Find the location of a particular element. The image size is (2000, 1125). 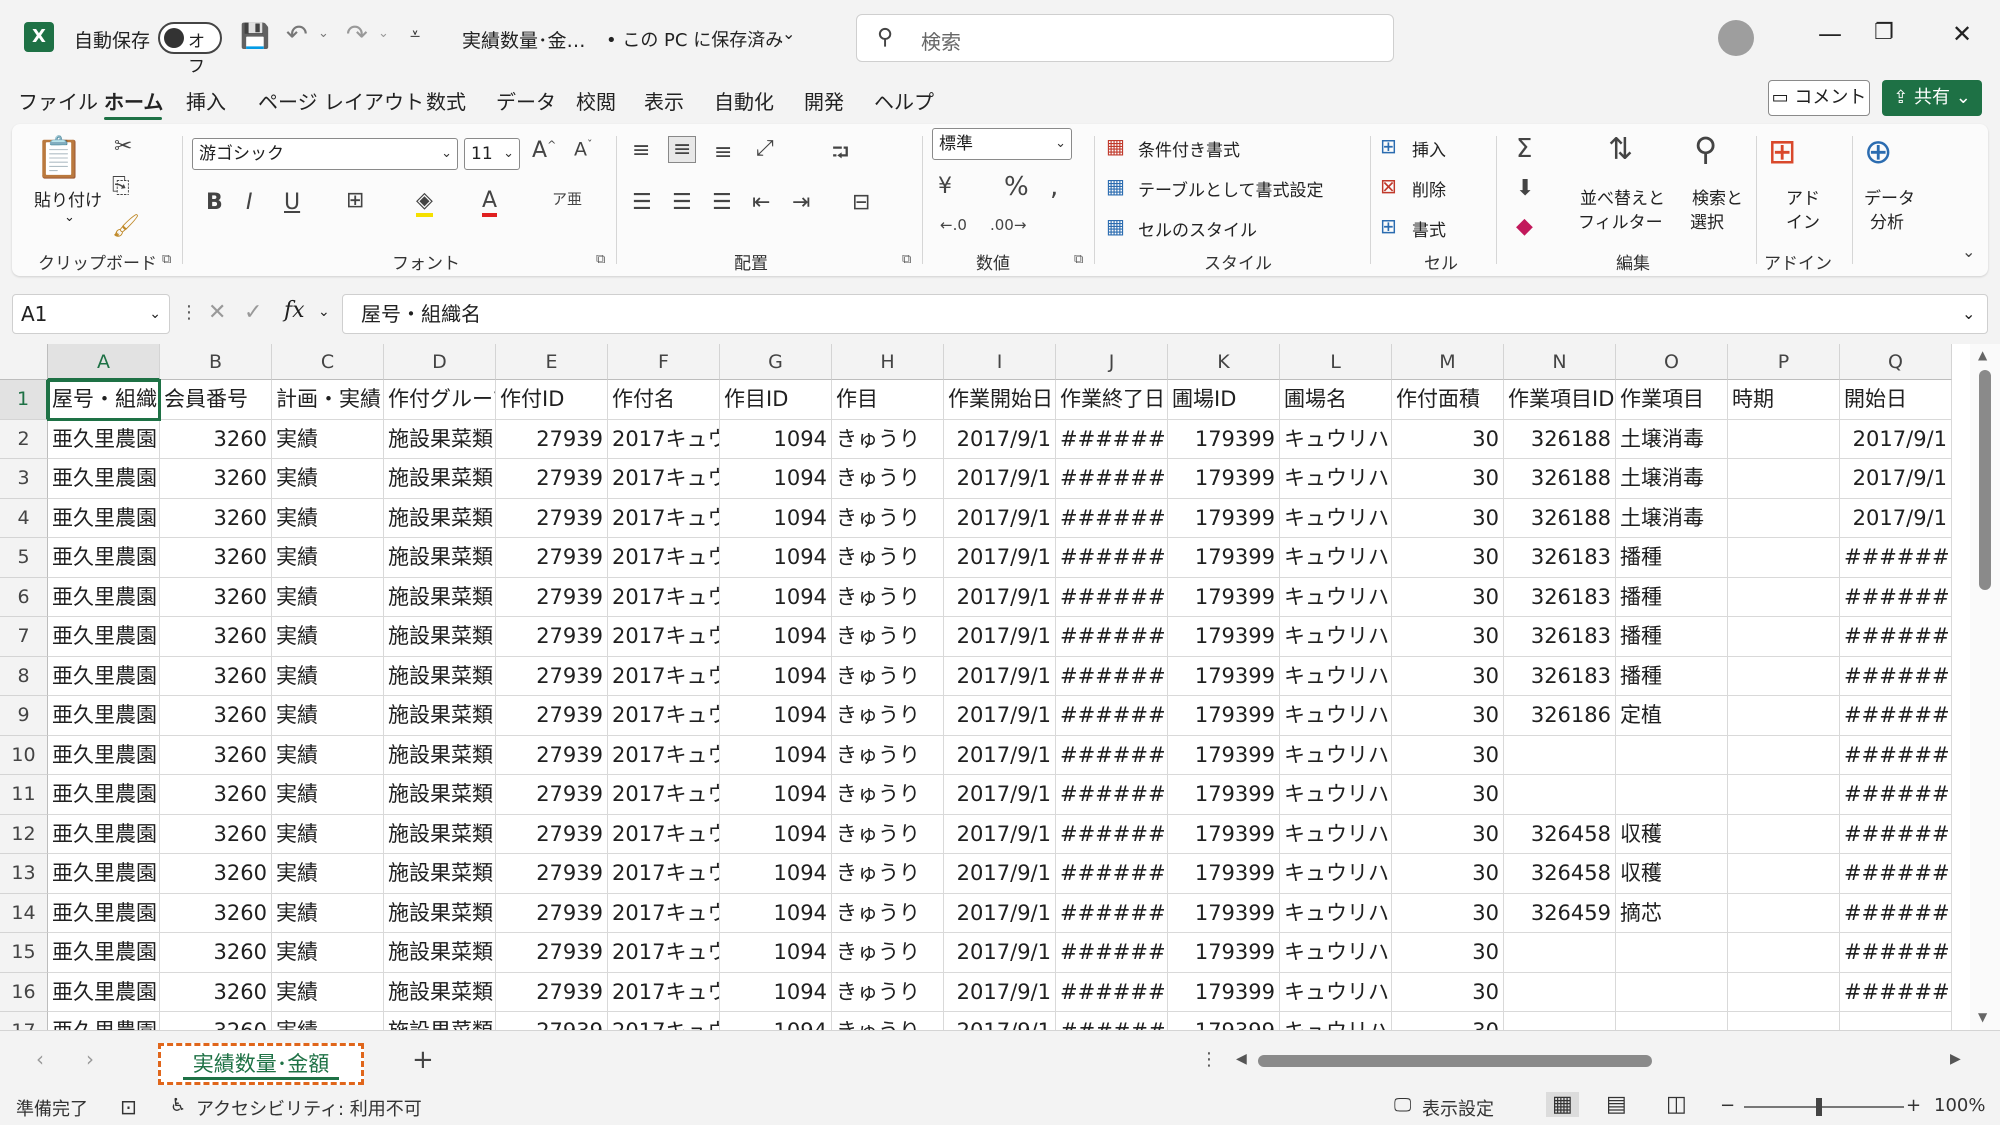

scroll-right-icon: ▶ is located at coordinates (1955, 1059).